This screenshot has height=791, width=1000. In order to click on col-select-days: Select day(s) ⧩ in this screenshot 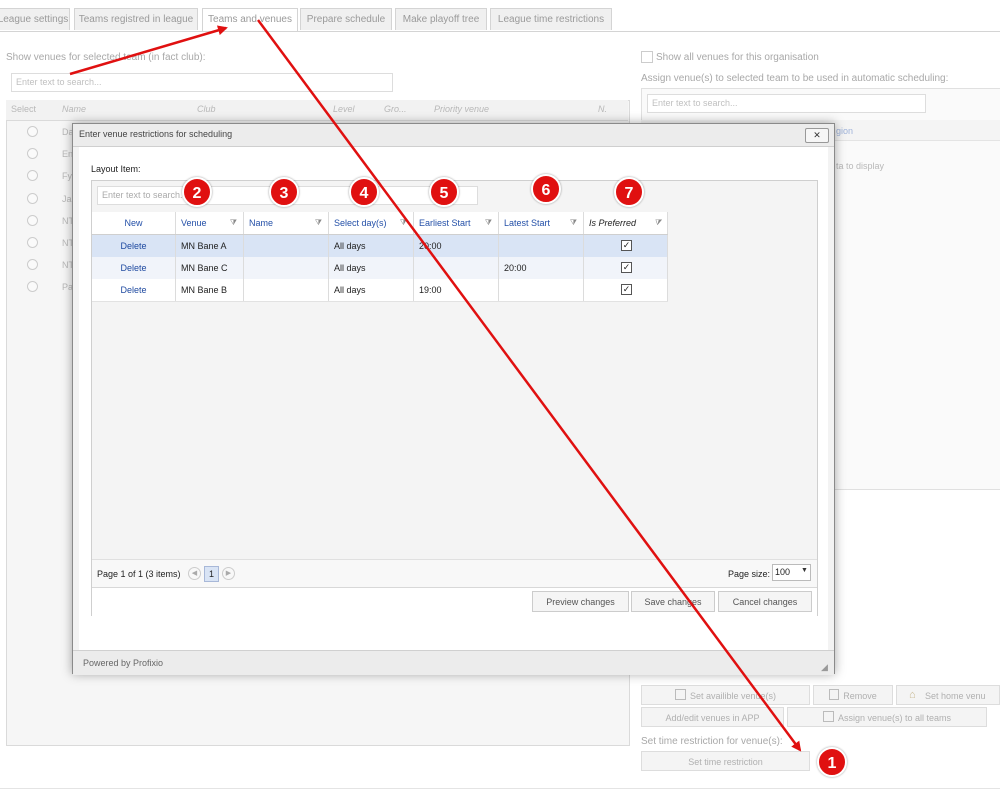, I will do `click(371, 223)`.